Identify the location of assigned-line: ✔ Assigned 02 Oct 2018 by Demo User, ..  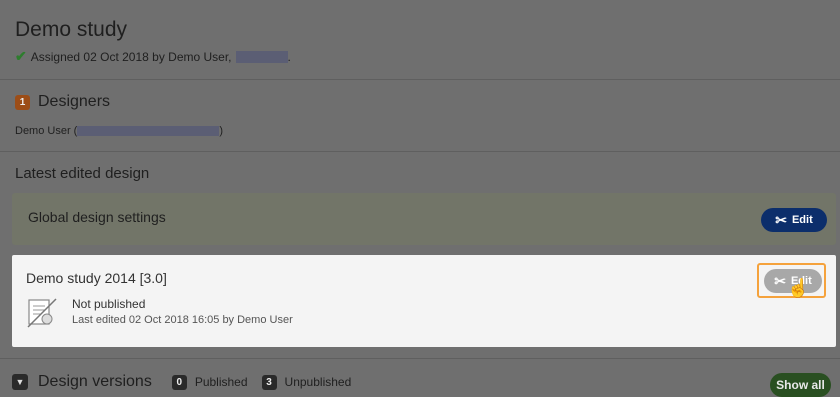
(153, 56).